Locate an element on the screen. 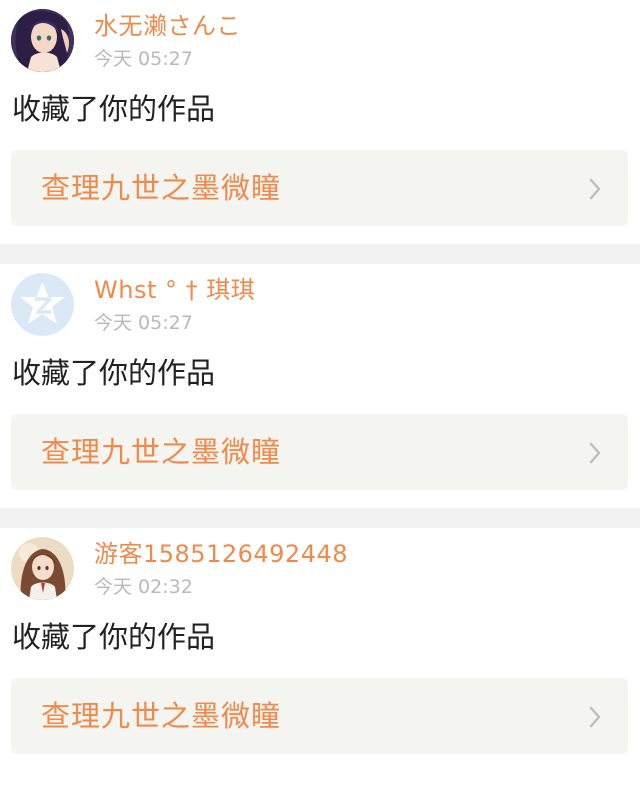 The width and height of the screenshot is (640, 795). username: 游客1585126492448 is located at coordinates (221, 554).